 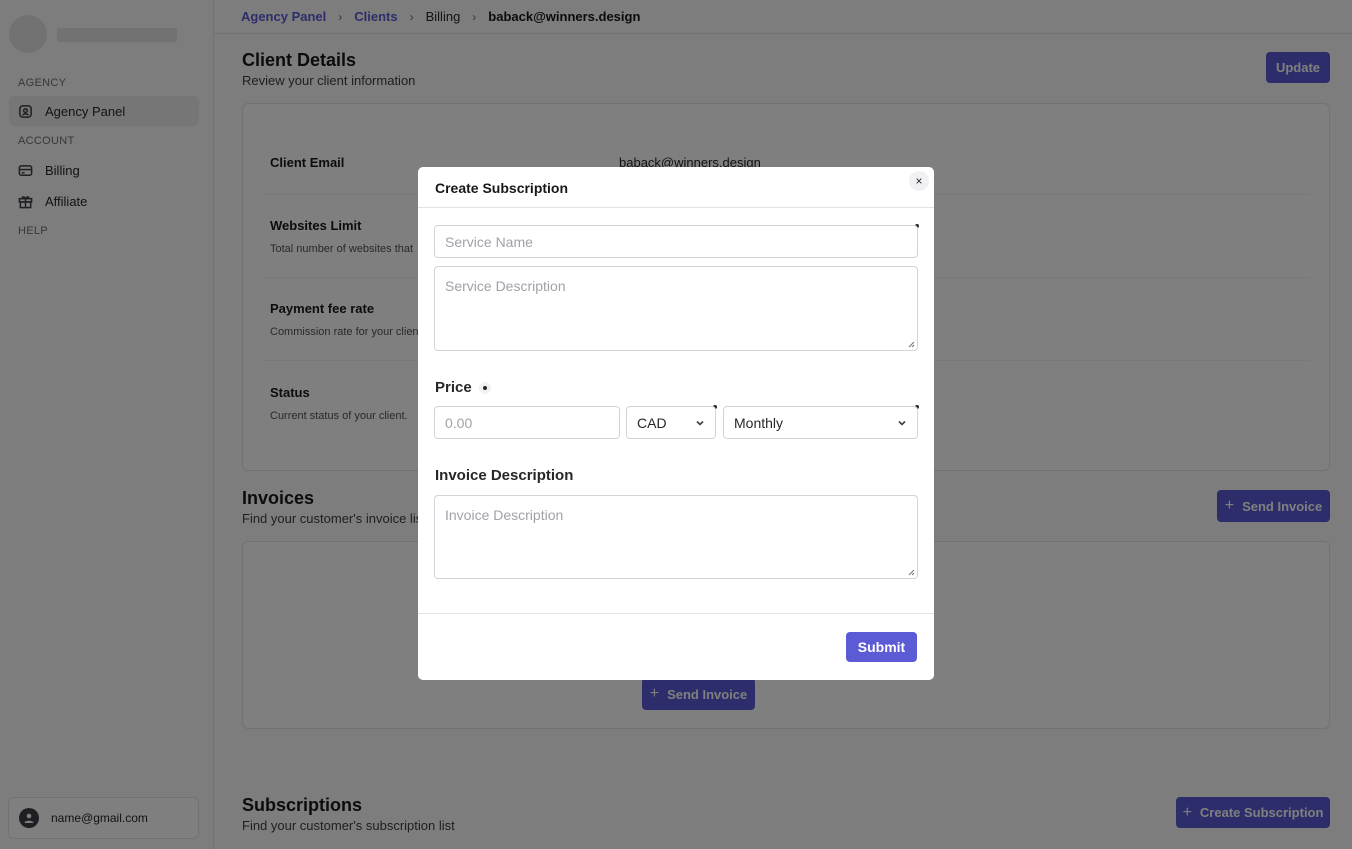 What do you see at coordinates (820, 422) in the screenshot?
I see `interval-select: Monthly` at bounding box center [820, 422].